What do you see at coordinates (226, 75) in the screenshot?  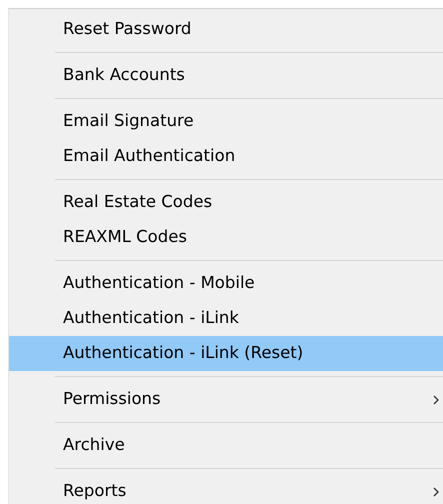 I see `menu-item: Bank Accounts` at bounding box center [226, 75].